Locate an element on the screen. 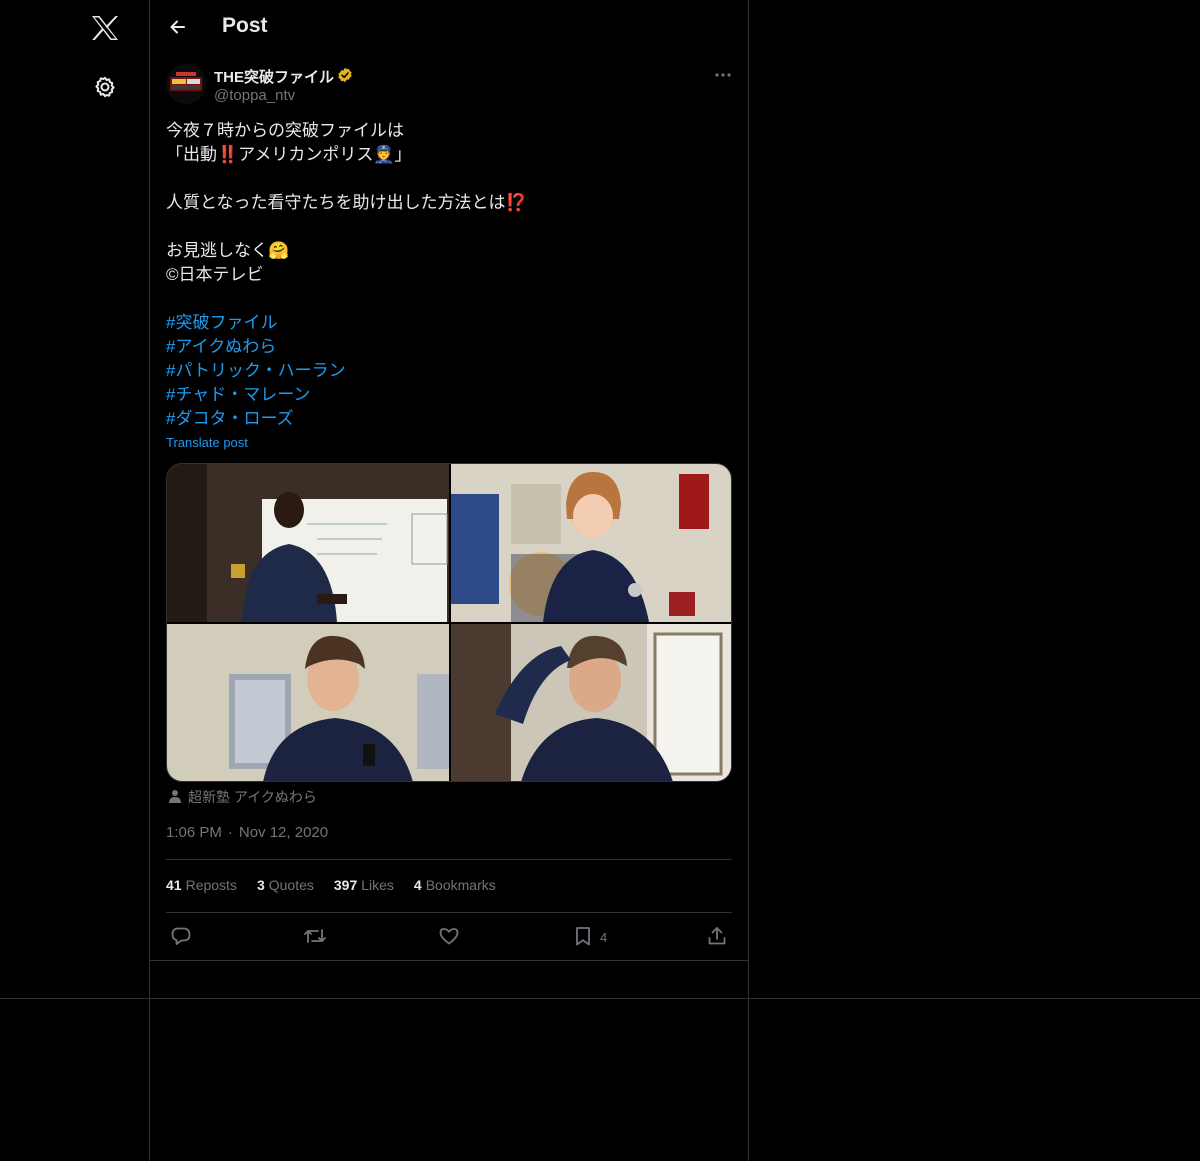  bookmark-count: 4 is located at coordinates (604, 937).